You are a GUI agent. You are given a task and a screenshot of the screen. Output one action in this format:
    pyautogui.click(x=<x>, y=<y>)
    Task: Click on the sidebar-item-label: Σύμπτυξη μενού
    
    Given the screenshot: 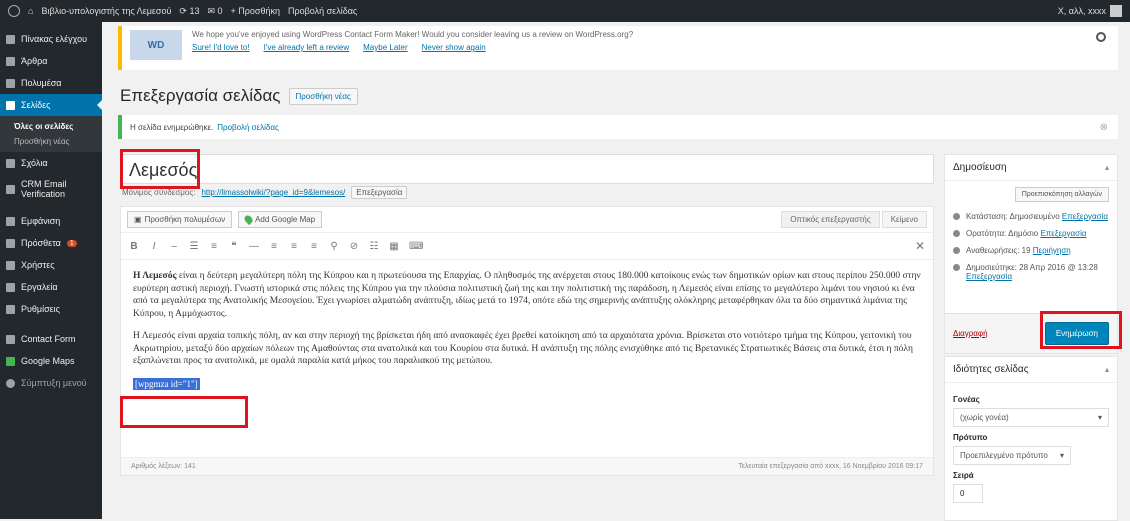 What is the action you would take?
    pyautogui.click(x=54, y=383)
    